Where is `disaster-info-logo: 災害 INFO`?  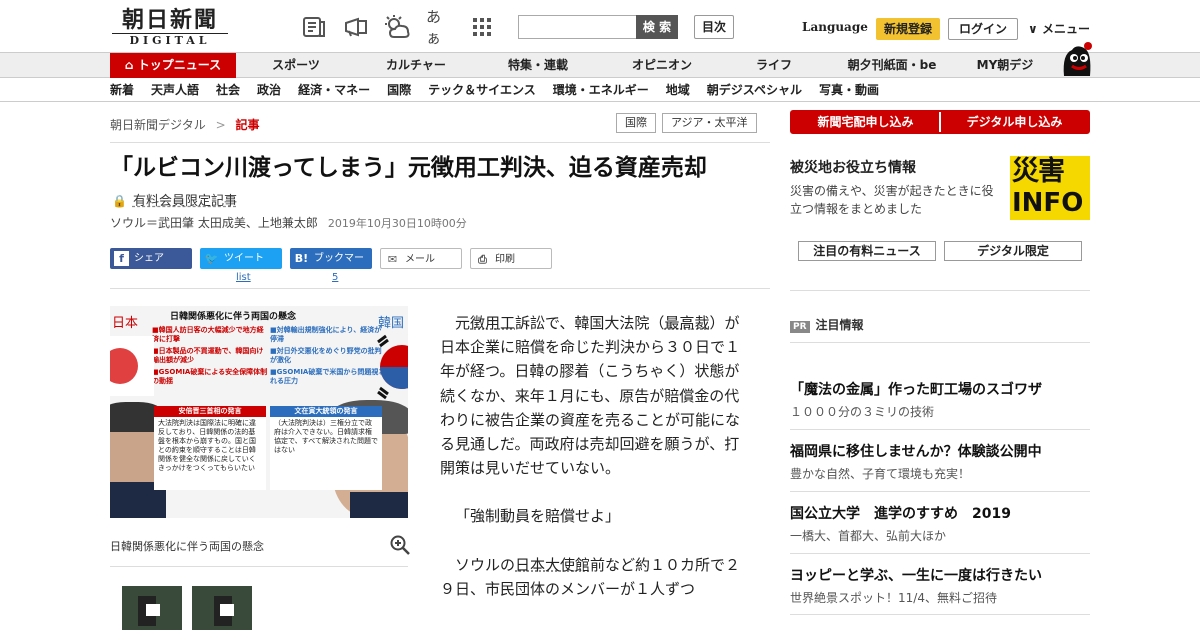
disaster-info-logo: 災害 INFO is located at coordinates (1050, 188).